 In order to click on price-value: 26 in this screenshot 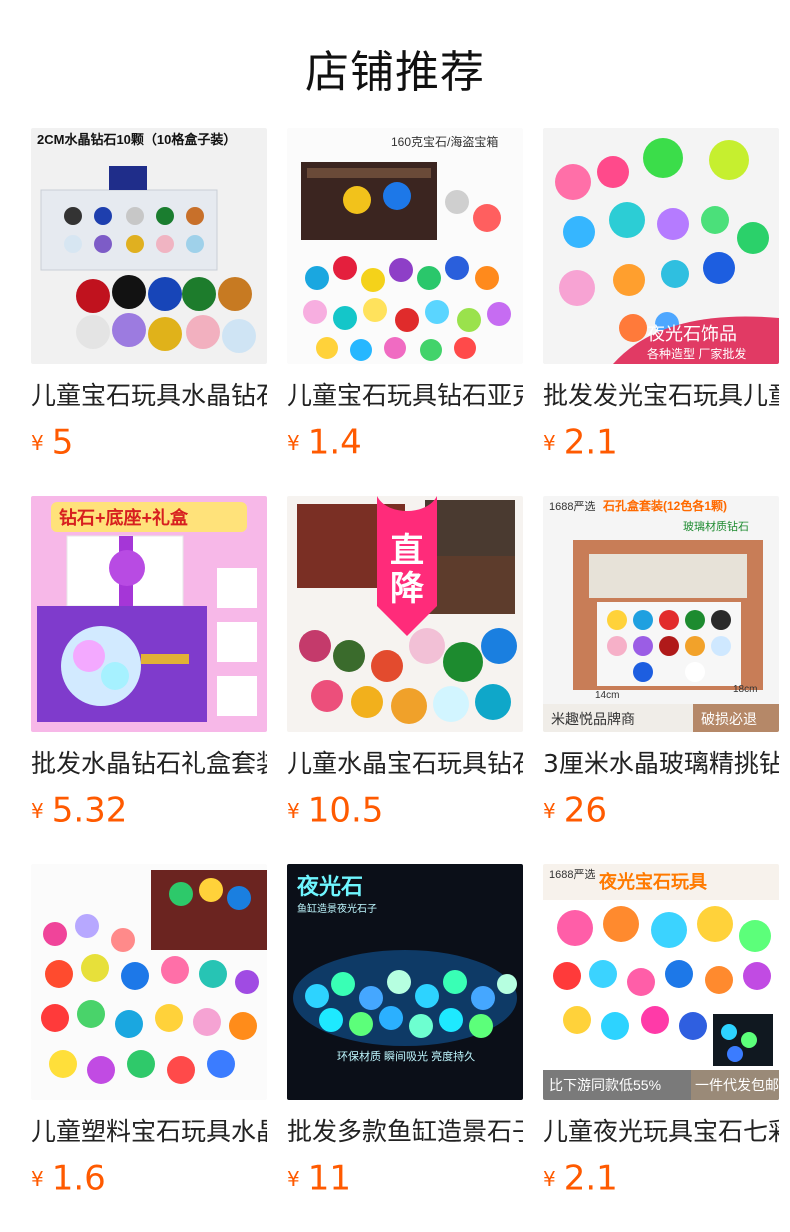, I will do `click(585, 810)`.